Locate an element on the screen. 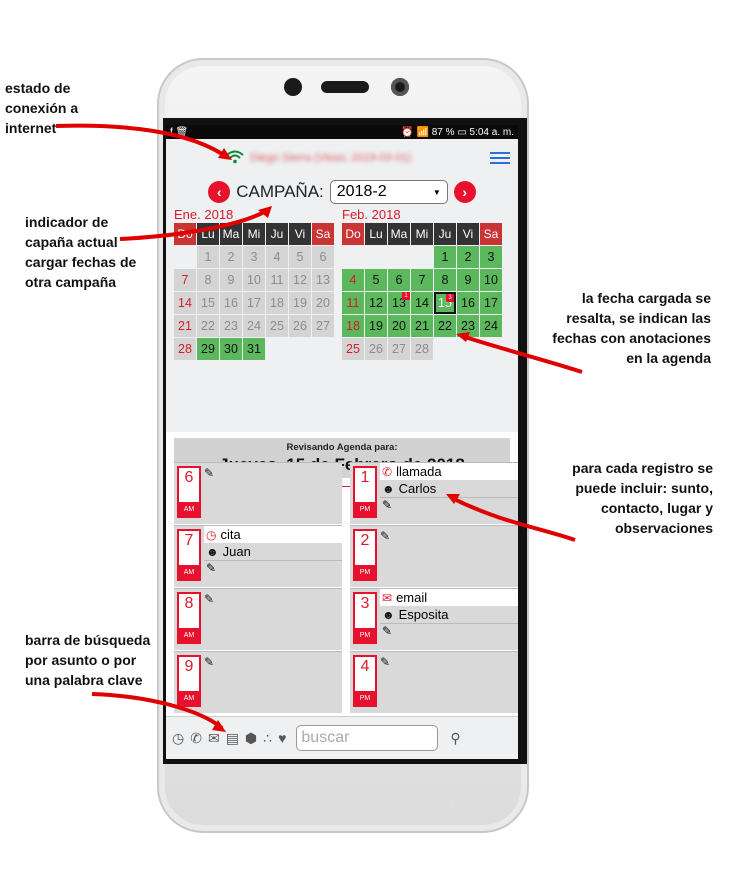 This screenshot has width=729, height=869. calendar-day: 30 is located at coordinates (231, 349).